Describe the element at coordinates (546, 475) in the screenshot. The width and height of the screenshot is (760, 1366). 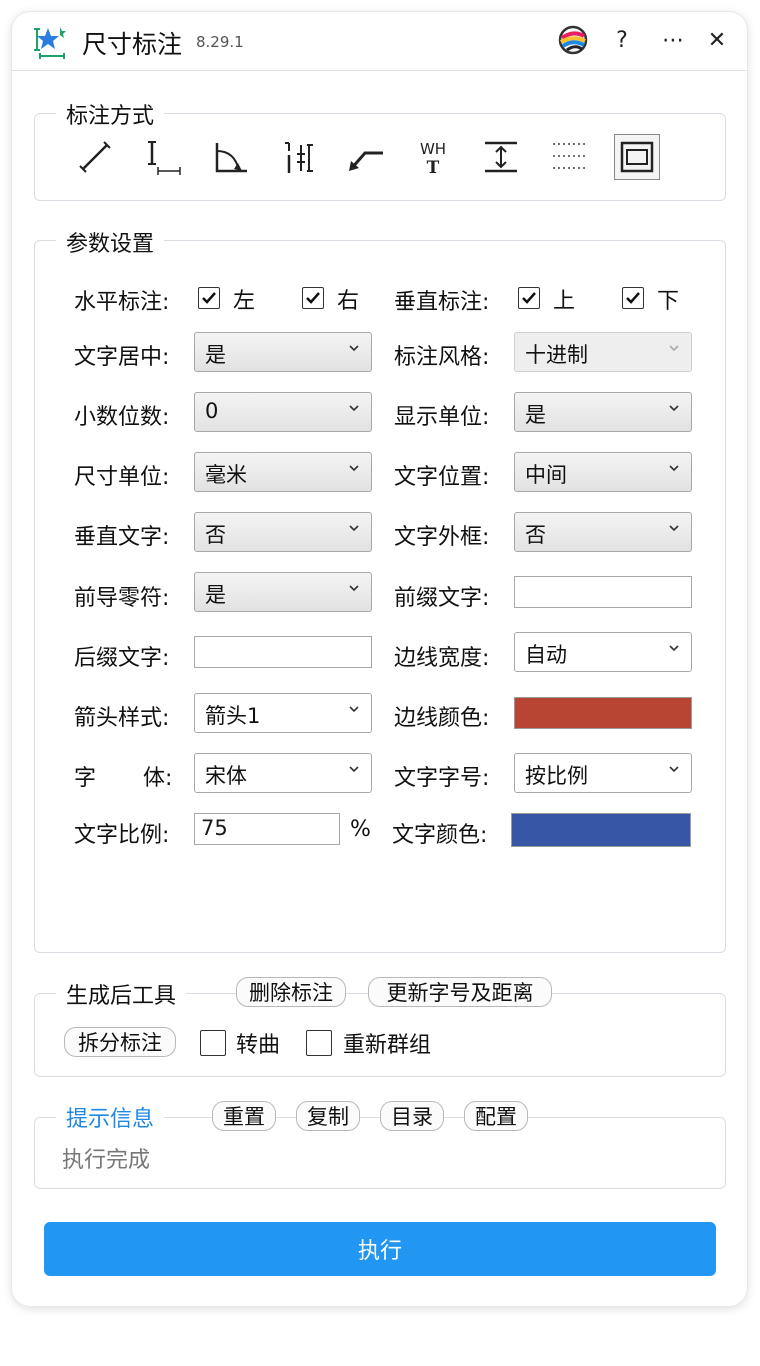
I see `text-position-value: 中间` at that location.